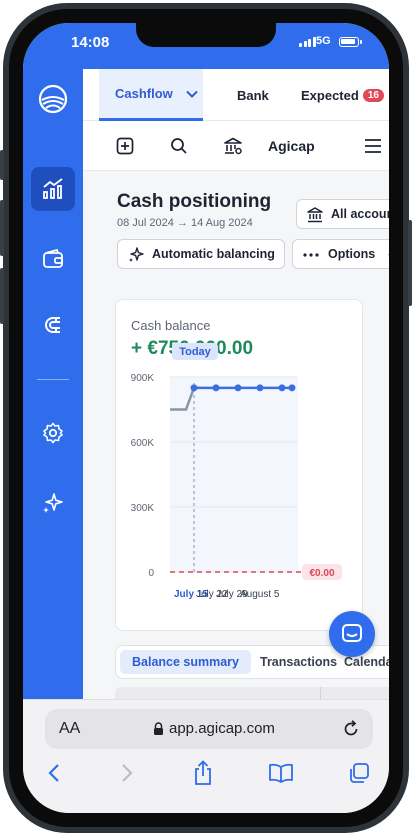 This screenshot has width=412, height=836. I want to click on reload-icon, so click(351, 729).